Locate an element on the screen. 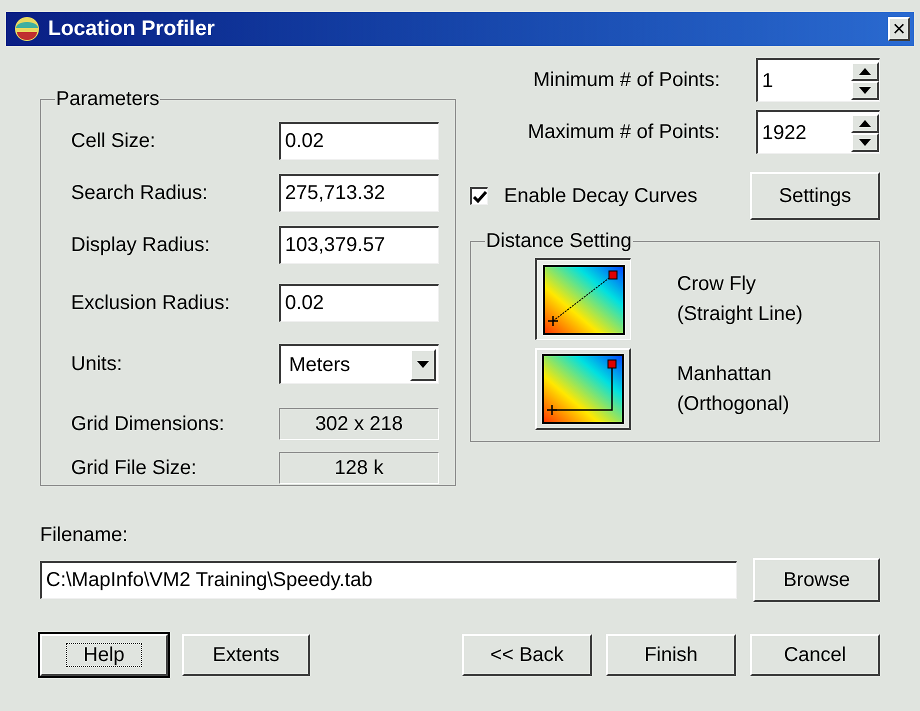 Image resolution: width=920 pixels, height=711 pixels. points-label: Minimum # of Points: is located at coordinates (626, 80).